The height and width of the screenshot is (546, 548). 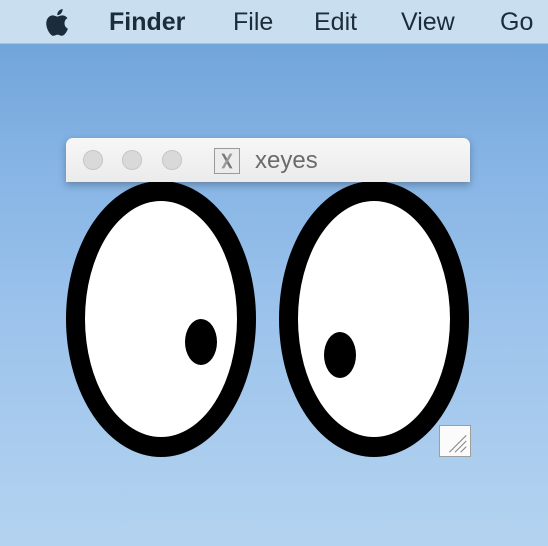 I want to click on xeyes-window: xeyes, so click(x=268, y=160).